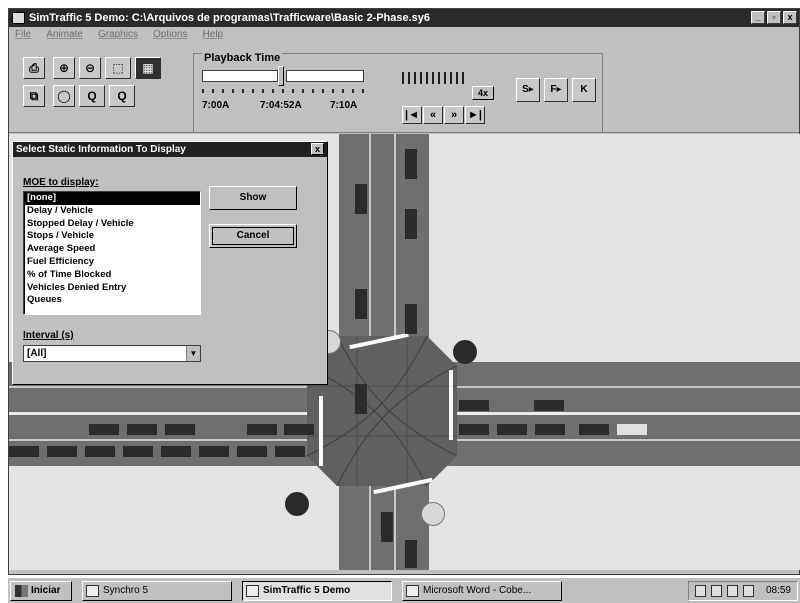 The width and height of the screenshot is (800, 603). Describe the element at coordinates (118, 33) in the screenshot. I see `menu-graphics: Graphics` at that location.